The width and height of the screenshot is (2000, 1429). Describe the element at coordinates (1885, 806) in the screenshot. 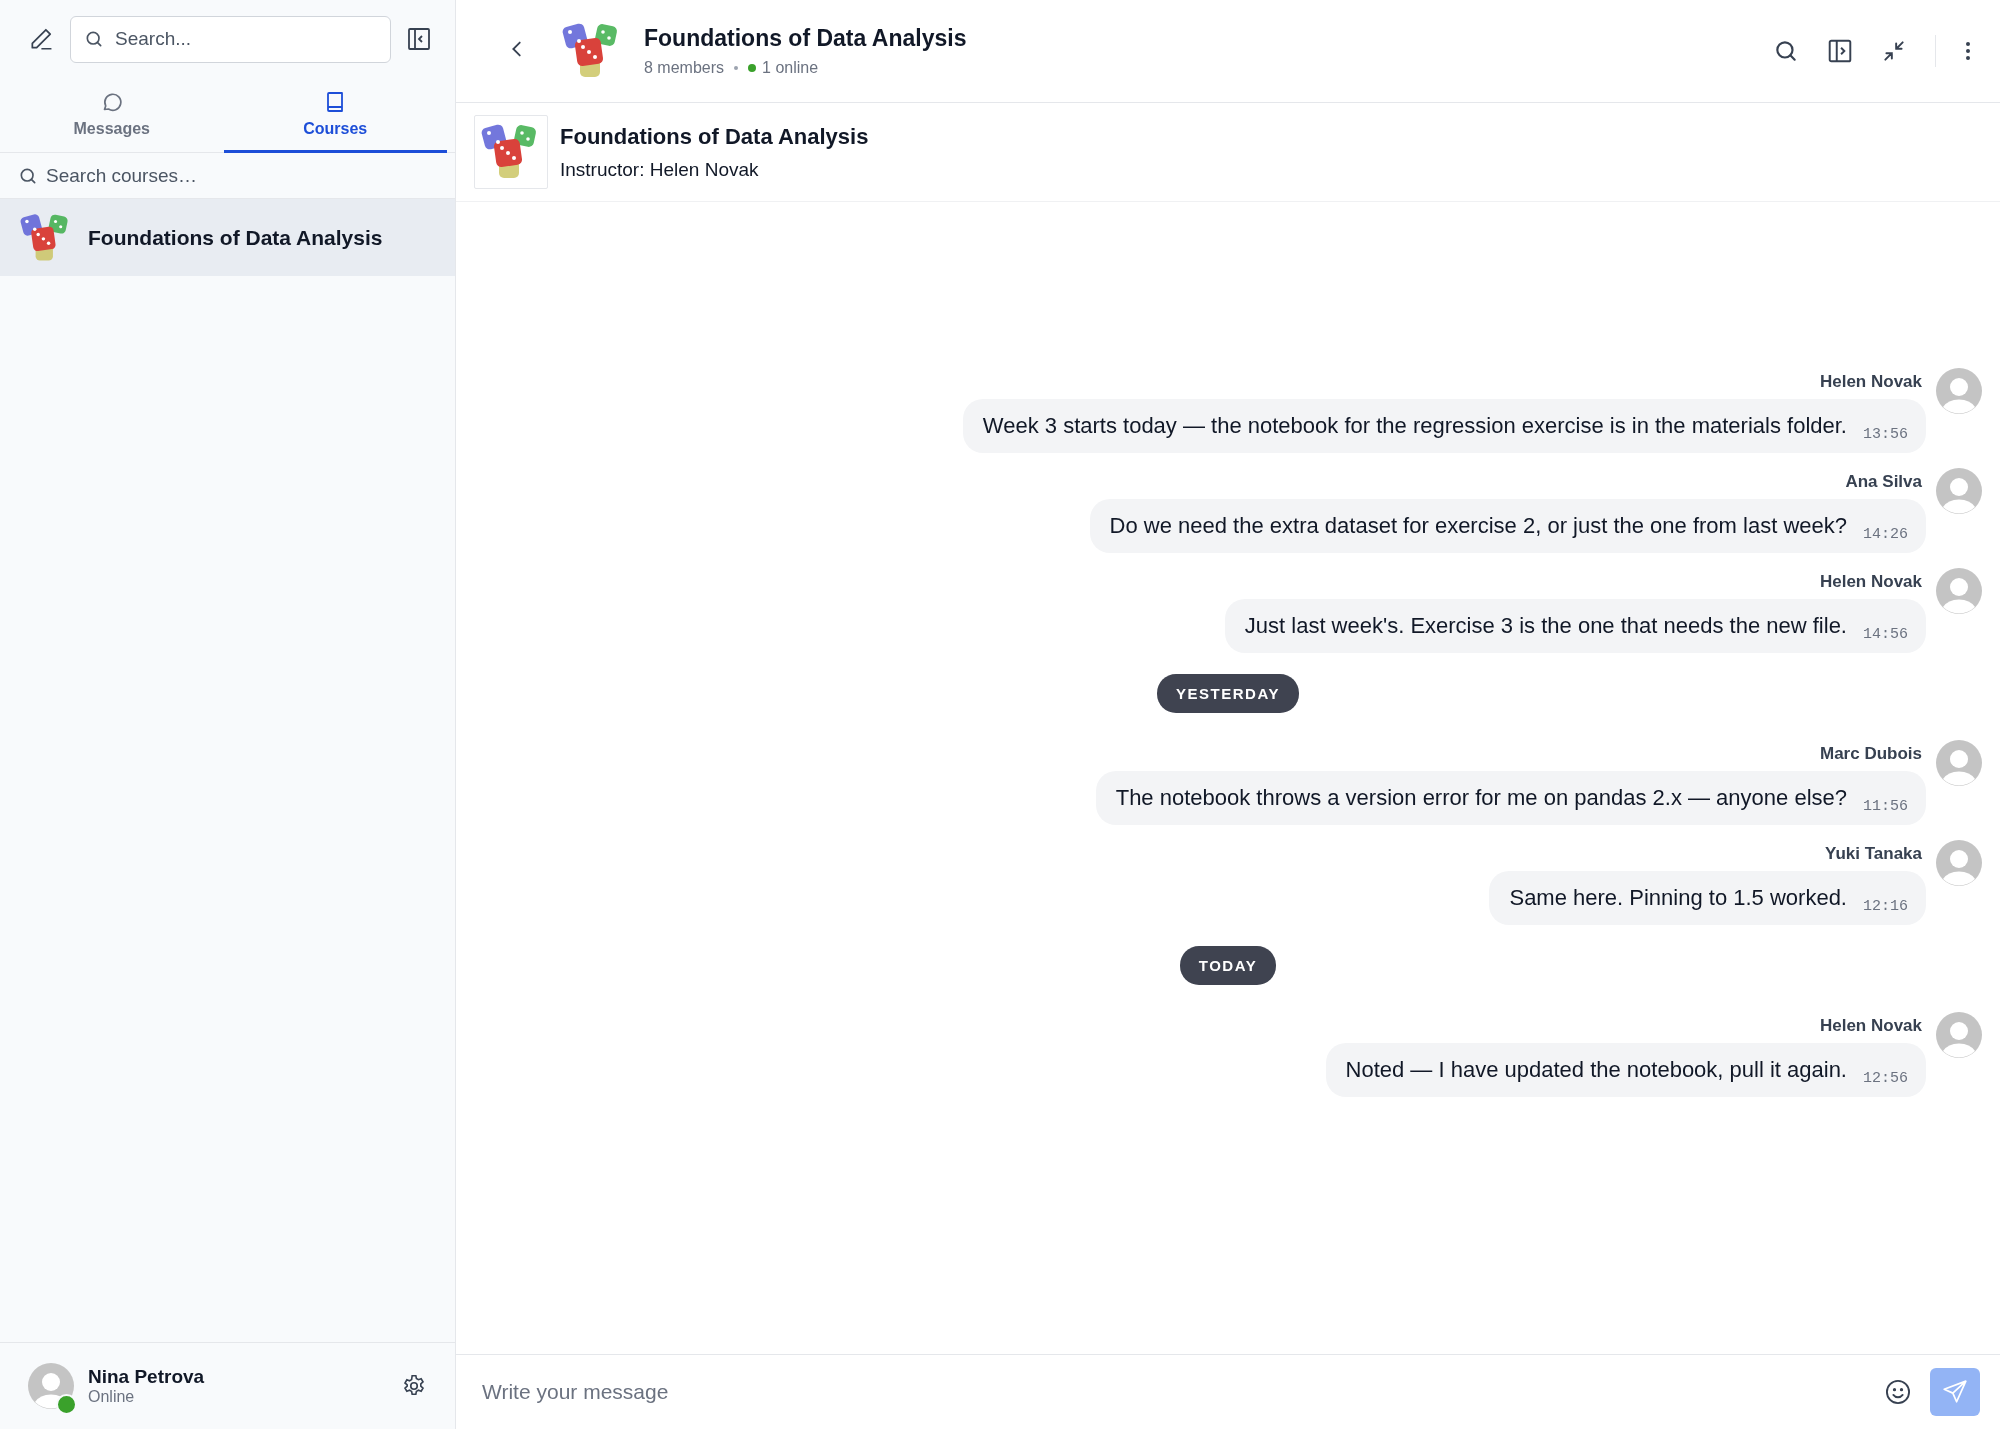

I see `message-time: 11:56` at that location.